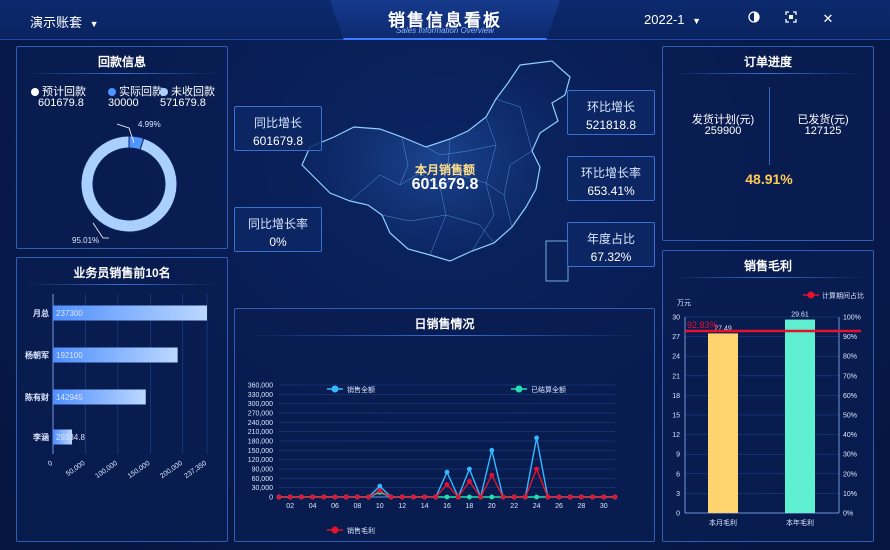  I want to click on legend-label: 已结算全额, so click(548, 389).